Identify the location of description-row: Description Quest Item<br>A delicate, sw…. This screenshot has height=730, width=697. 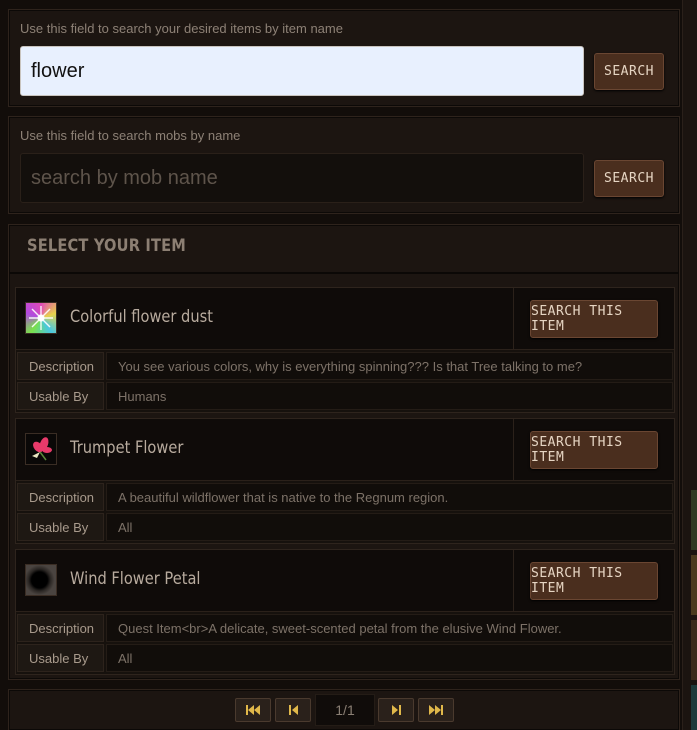
(345, 628).